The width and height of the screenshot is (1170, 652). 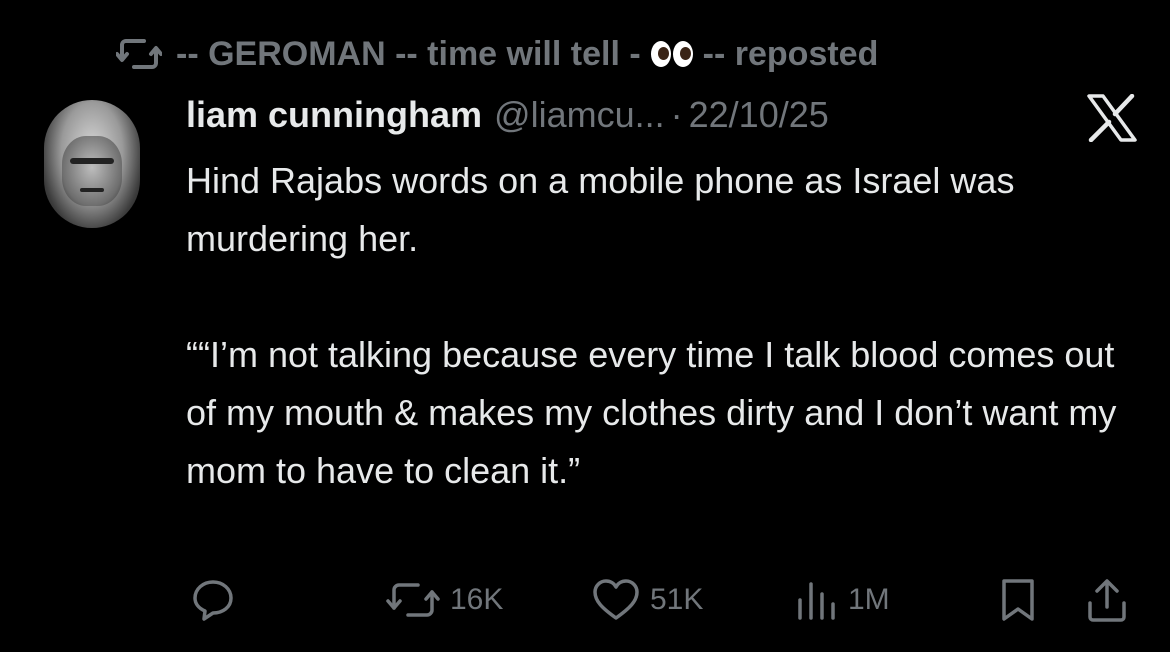 I want to click on repost-text-end: -- reposted, so click(x=790, y=53).